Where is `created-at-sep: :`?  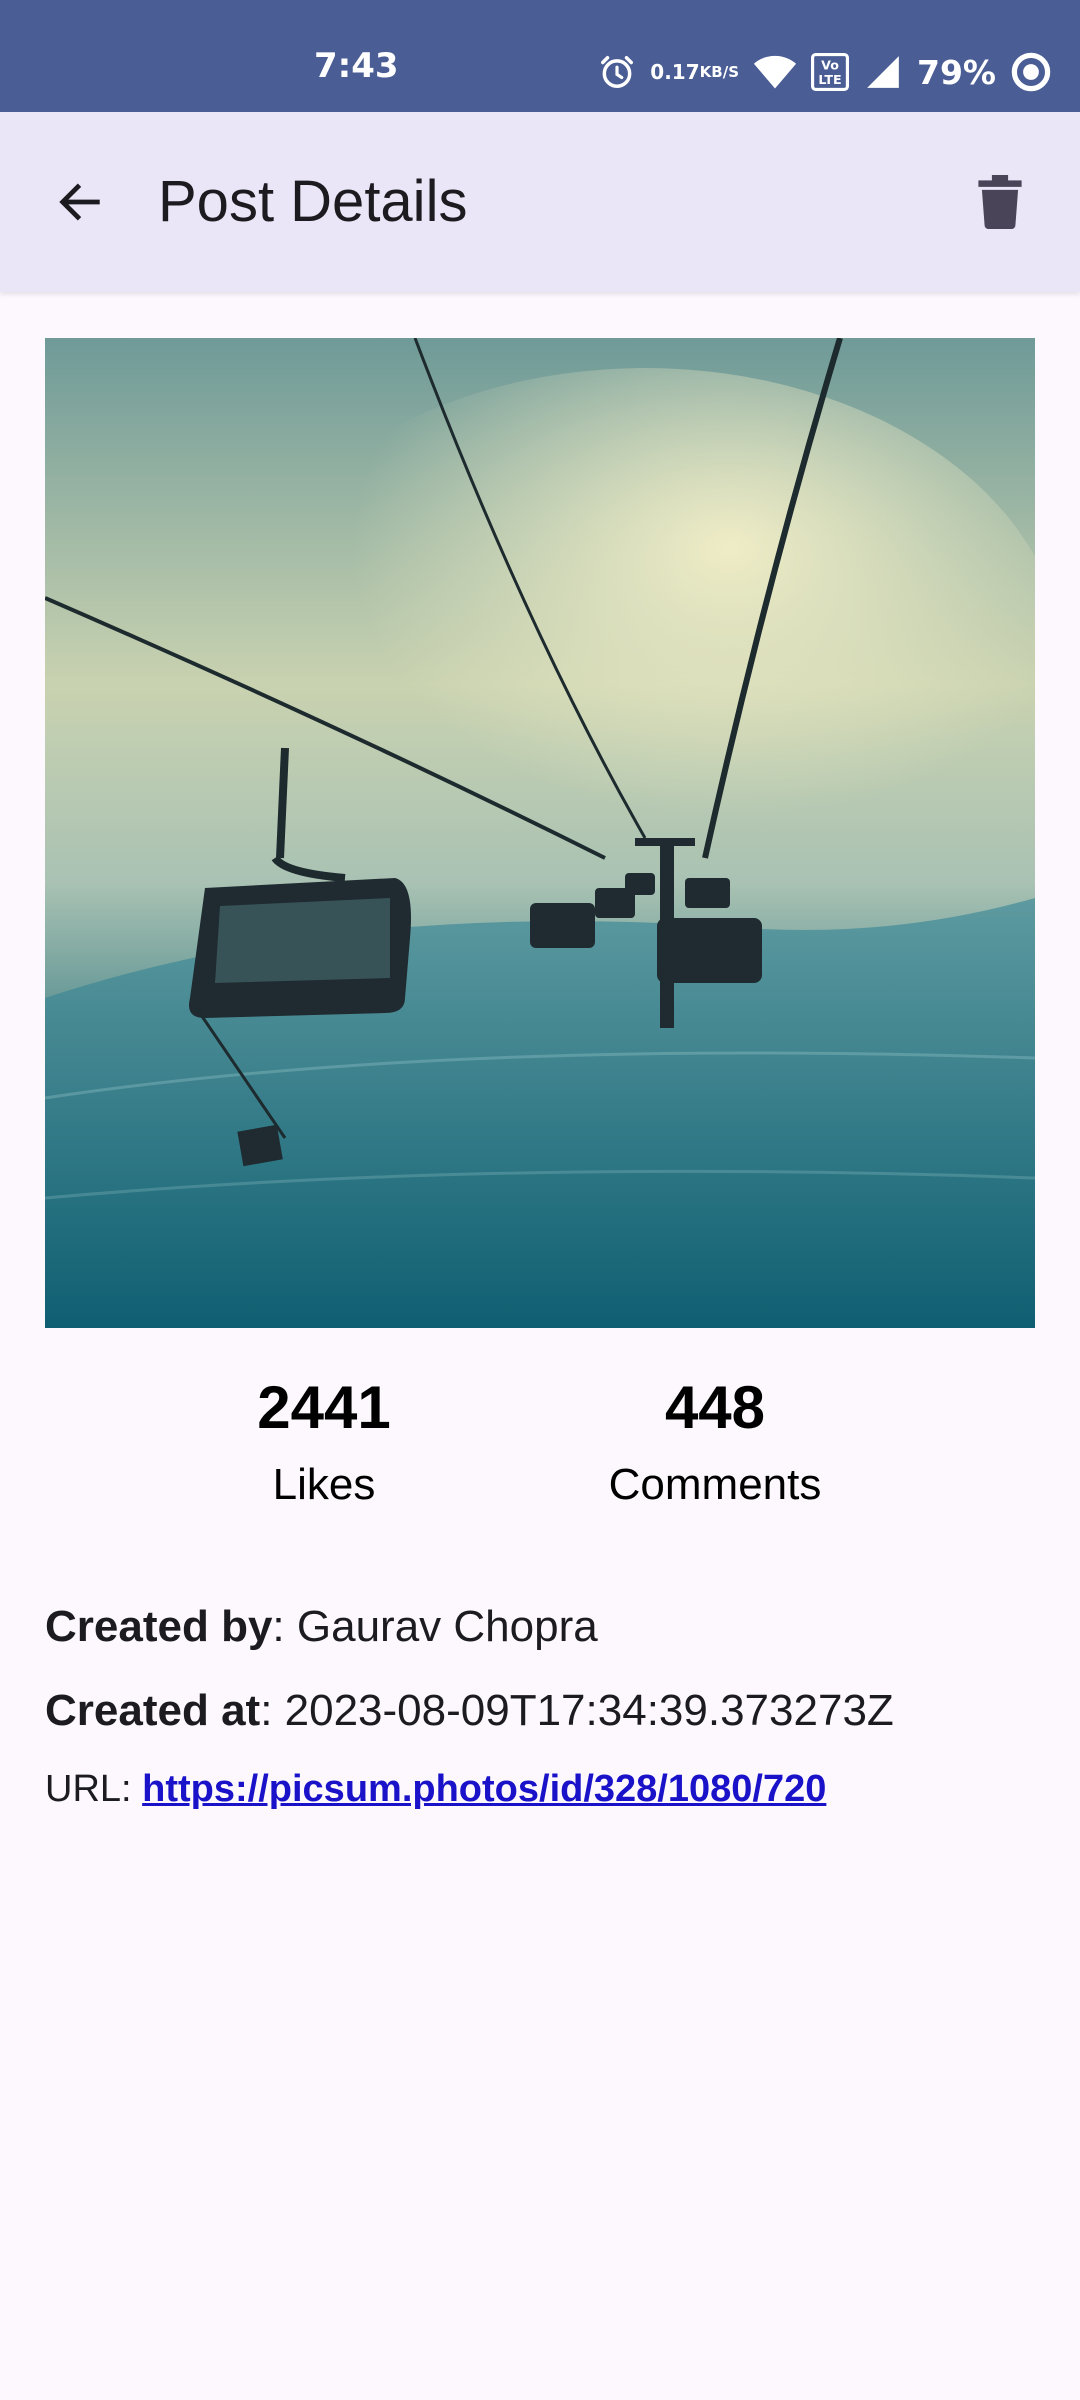 created-at-sep: : is located at coordinates (272, 1710).